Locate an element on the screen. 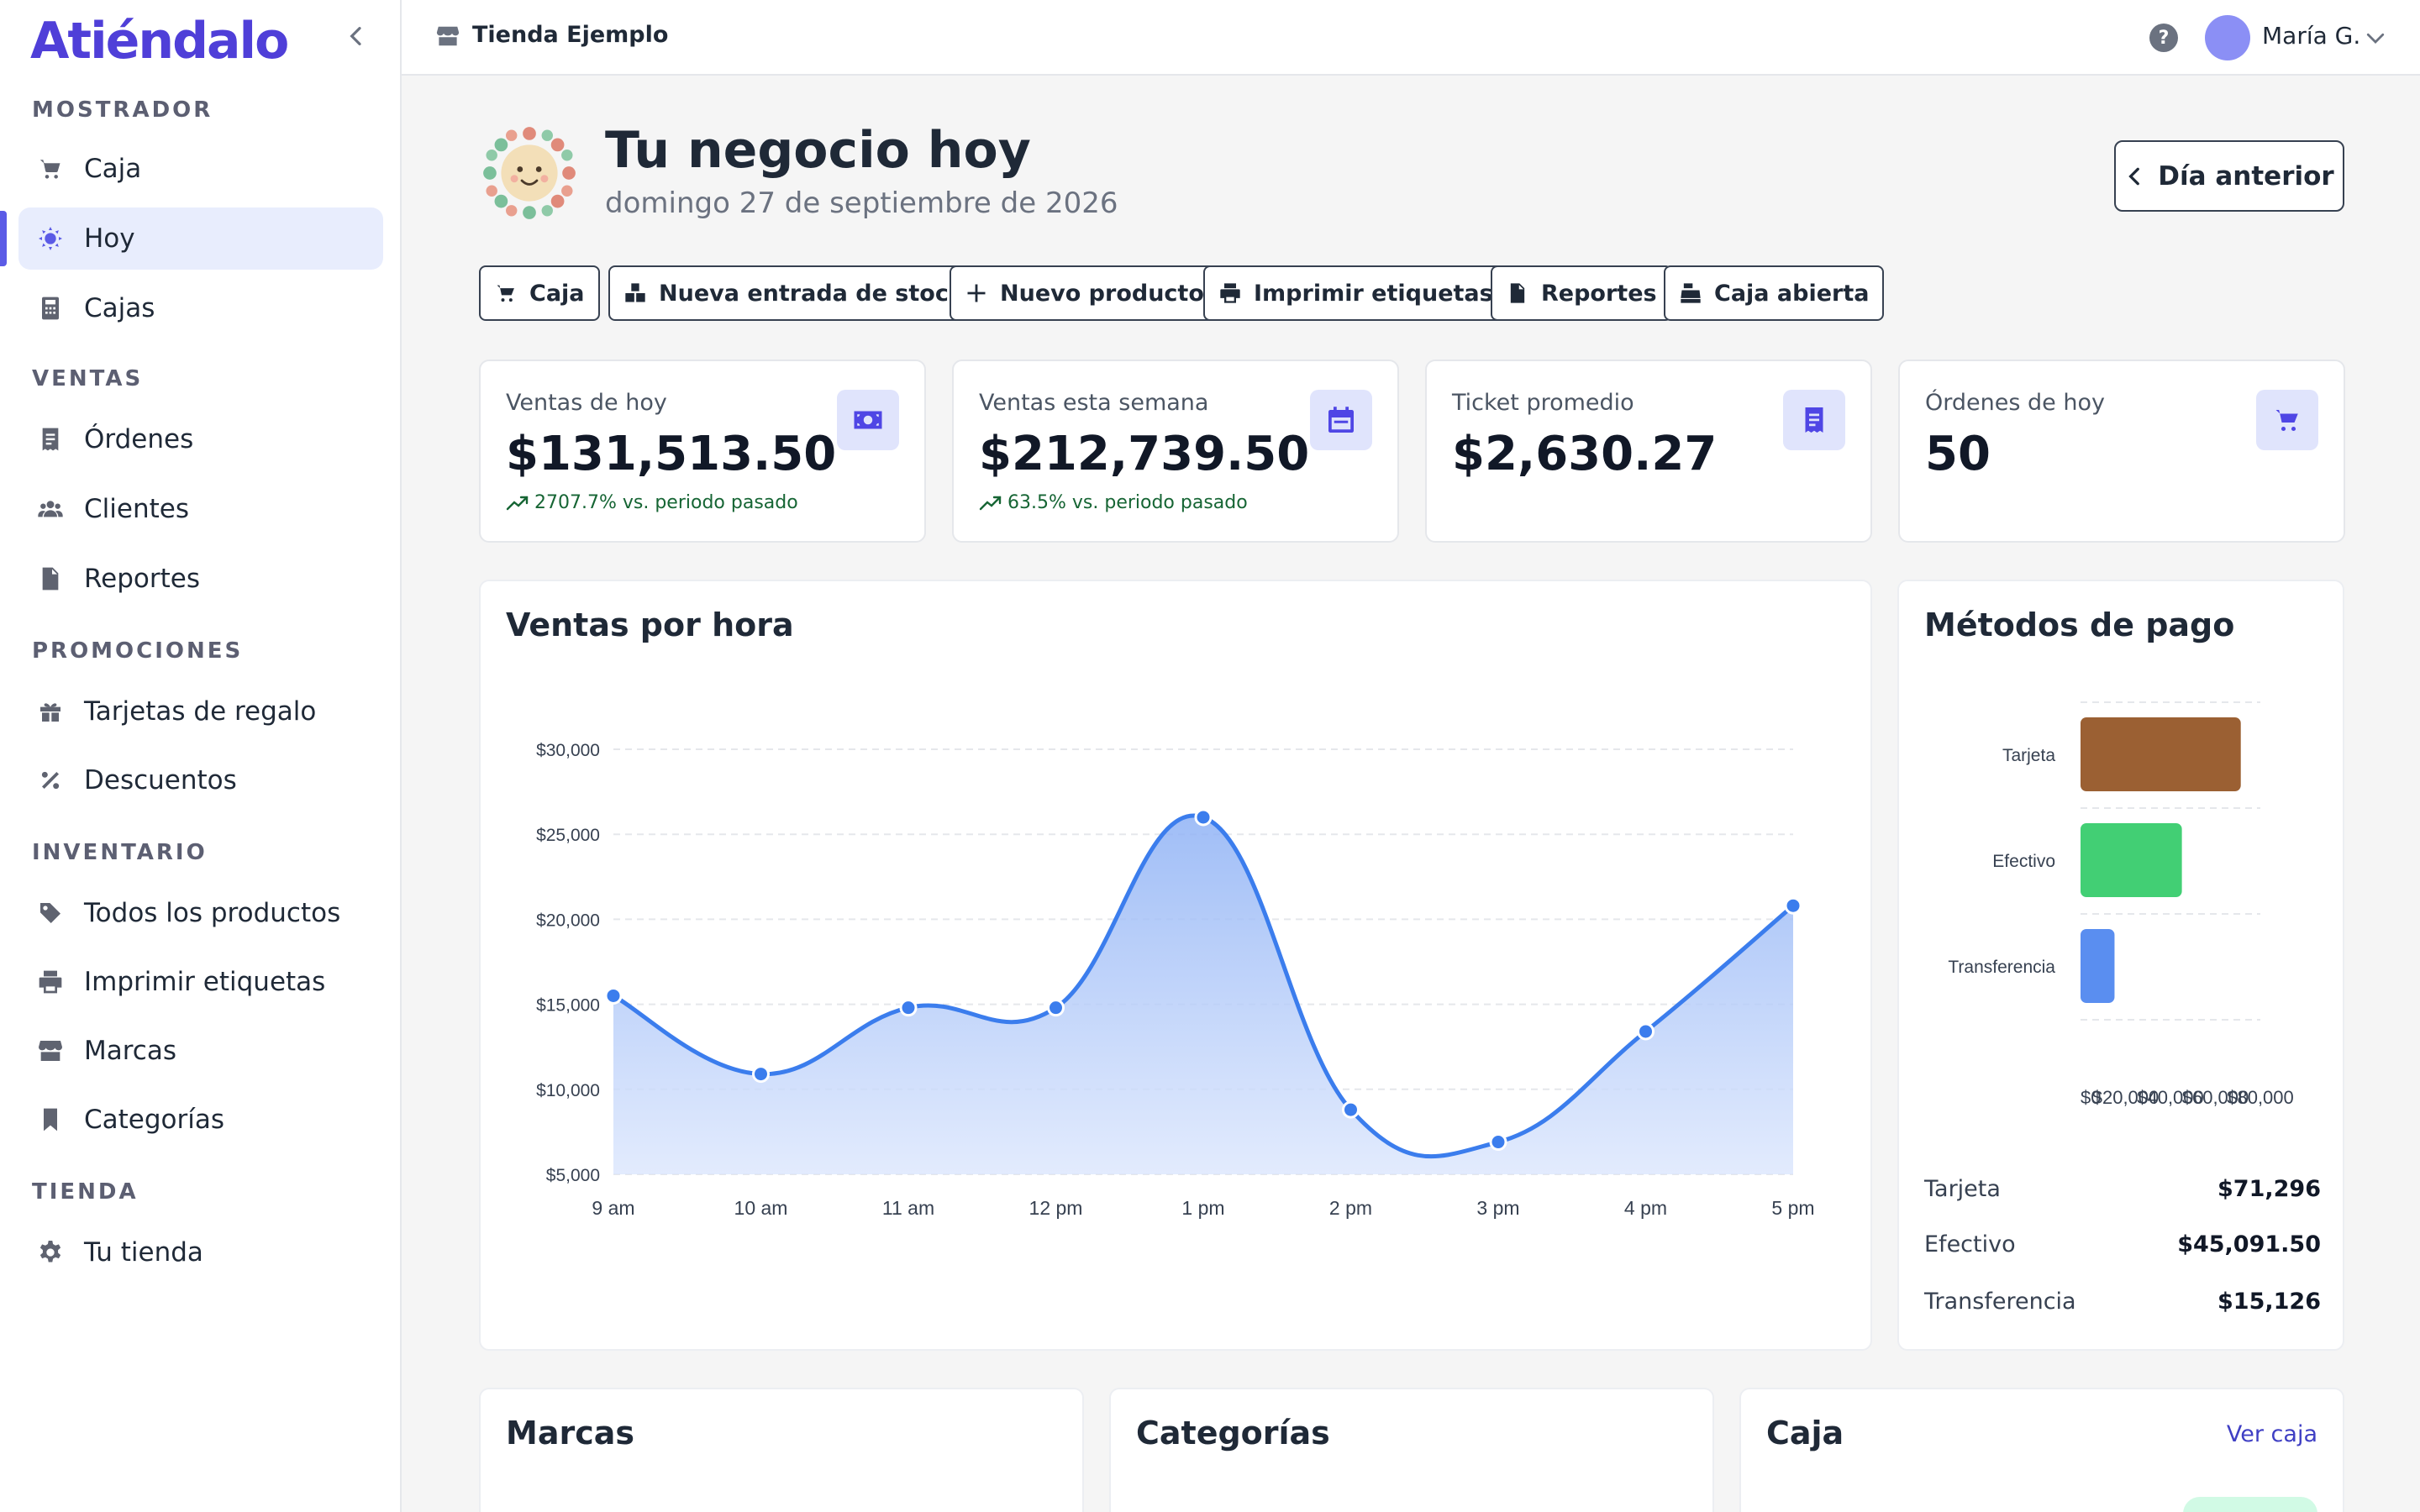 The width and height of the screenshot is (2420, 1512). sun-mascot-icon is located at coordinates (529, 173).